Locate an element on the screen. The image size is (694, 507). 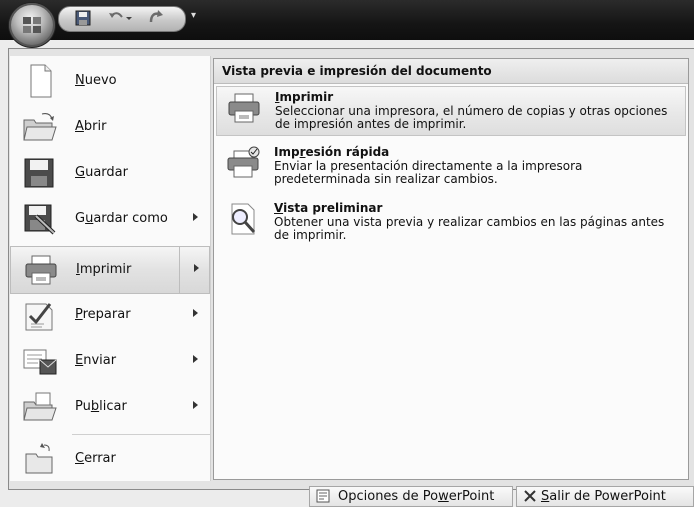
quick-access-toolbar is located at coordinates (122, 19).